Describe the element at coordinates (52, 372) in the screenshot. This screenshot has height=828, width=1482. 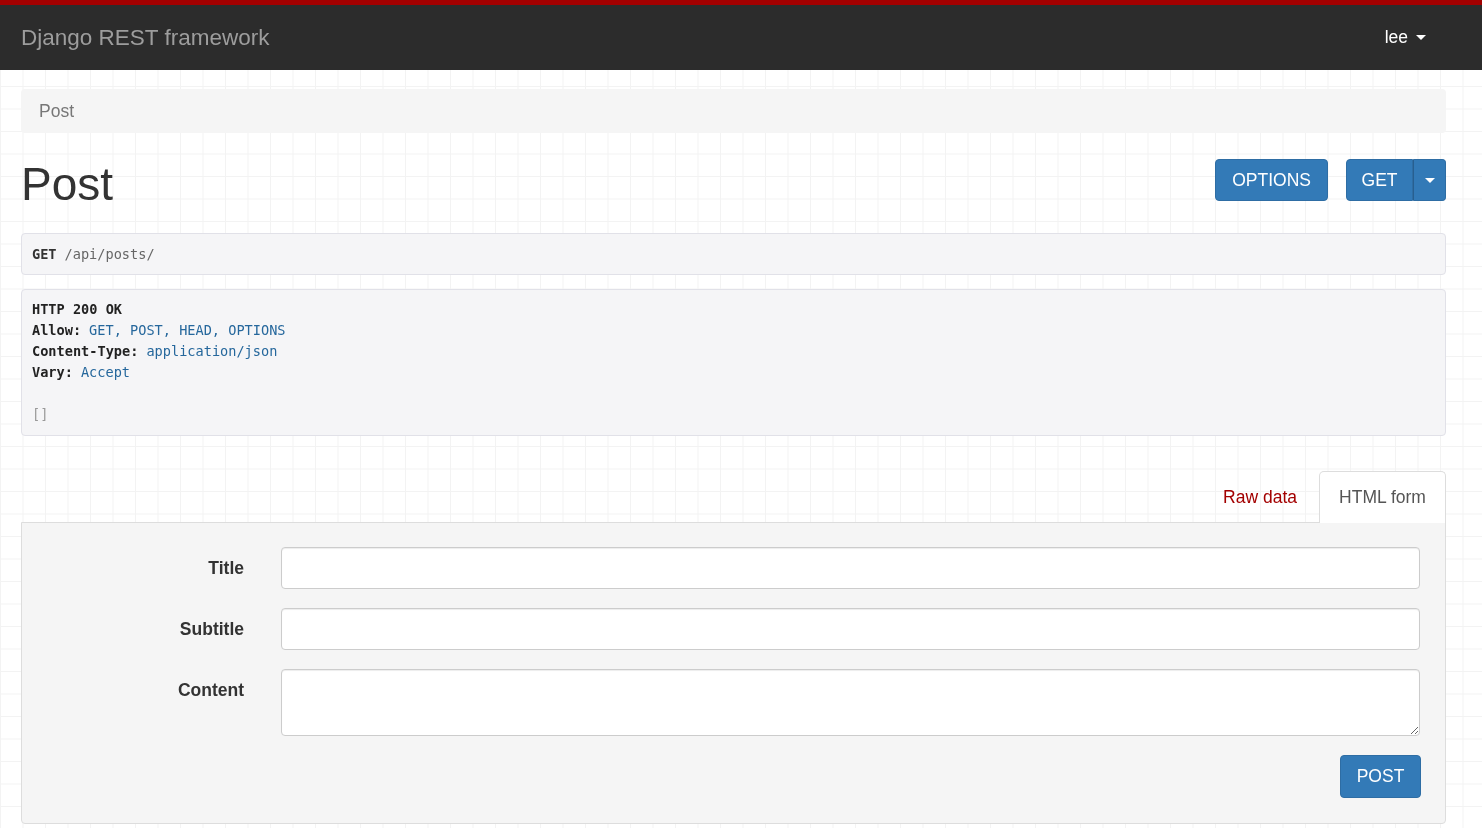
I see `header-name: Vary:` at that location.